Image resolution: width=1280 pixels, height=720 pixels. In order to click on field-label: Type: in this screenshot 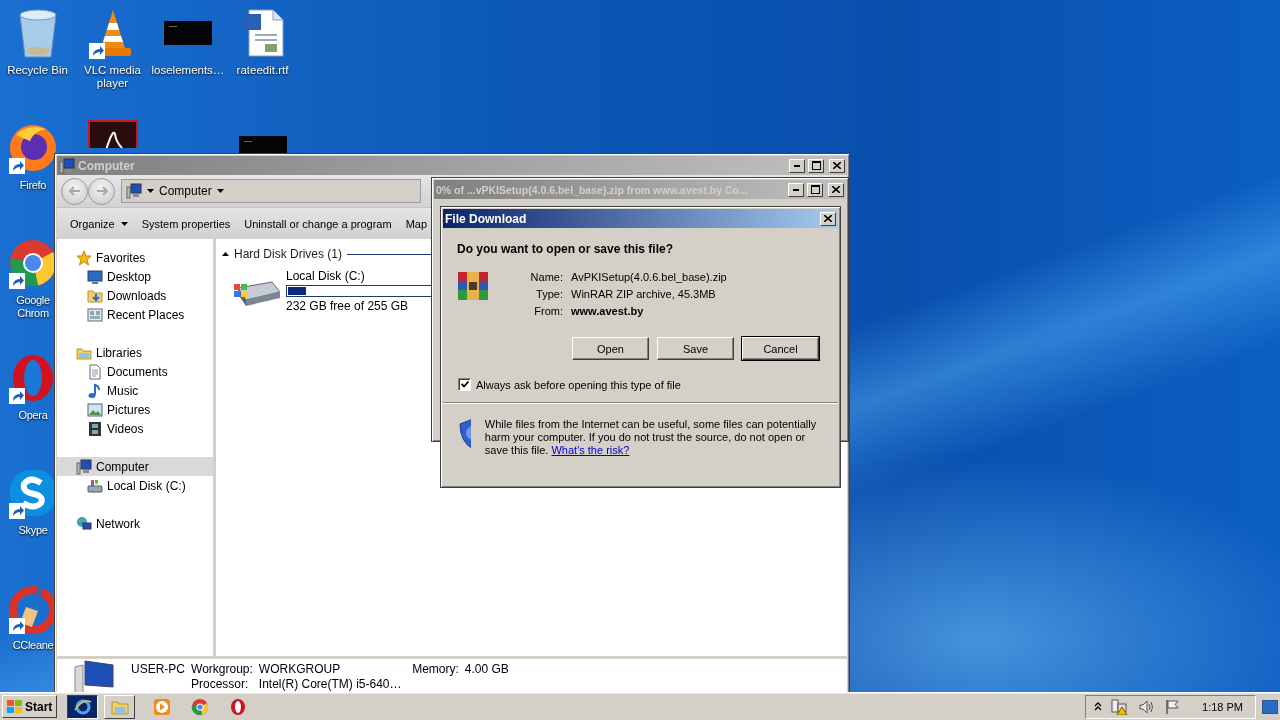, I will do `click(549, 294)`.